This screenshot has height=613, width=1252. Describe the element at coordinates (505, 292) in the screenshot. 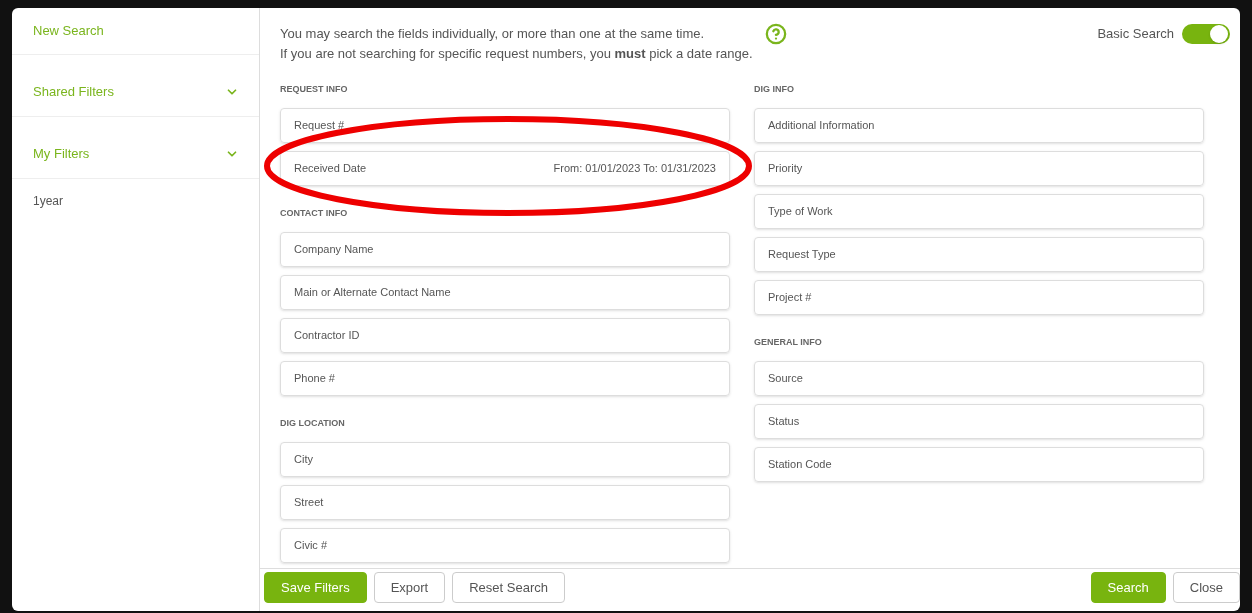

I see `filter-field: Main or Alternate Contact Name` at that location.